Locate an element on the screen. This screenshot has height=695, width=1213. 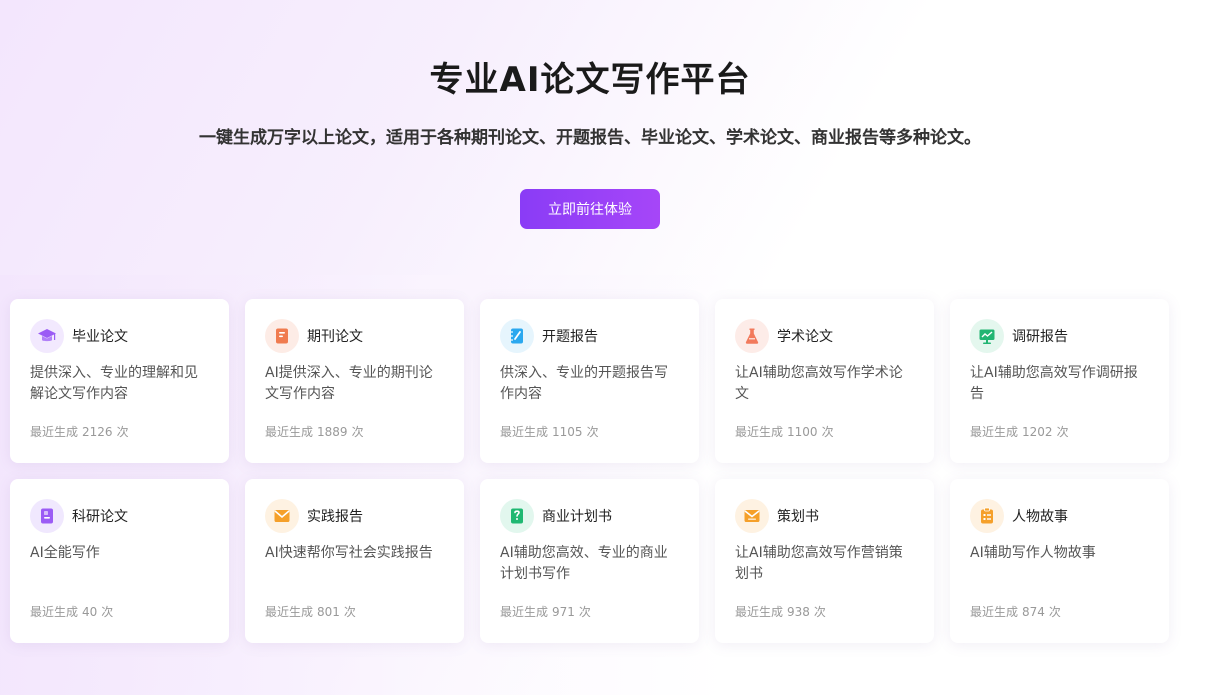
card-stats: 最近生成 1889 次 is located at coordinates (316, 431).